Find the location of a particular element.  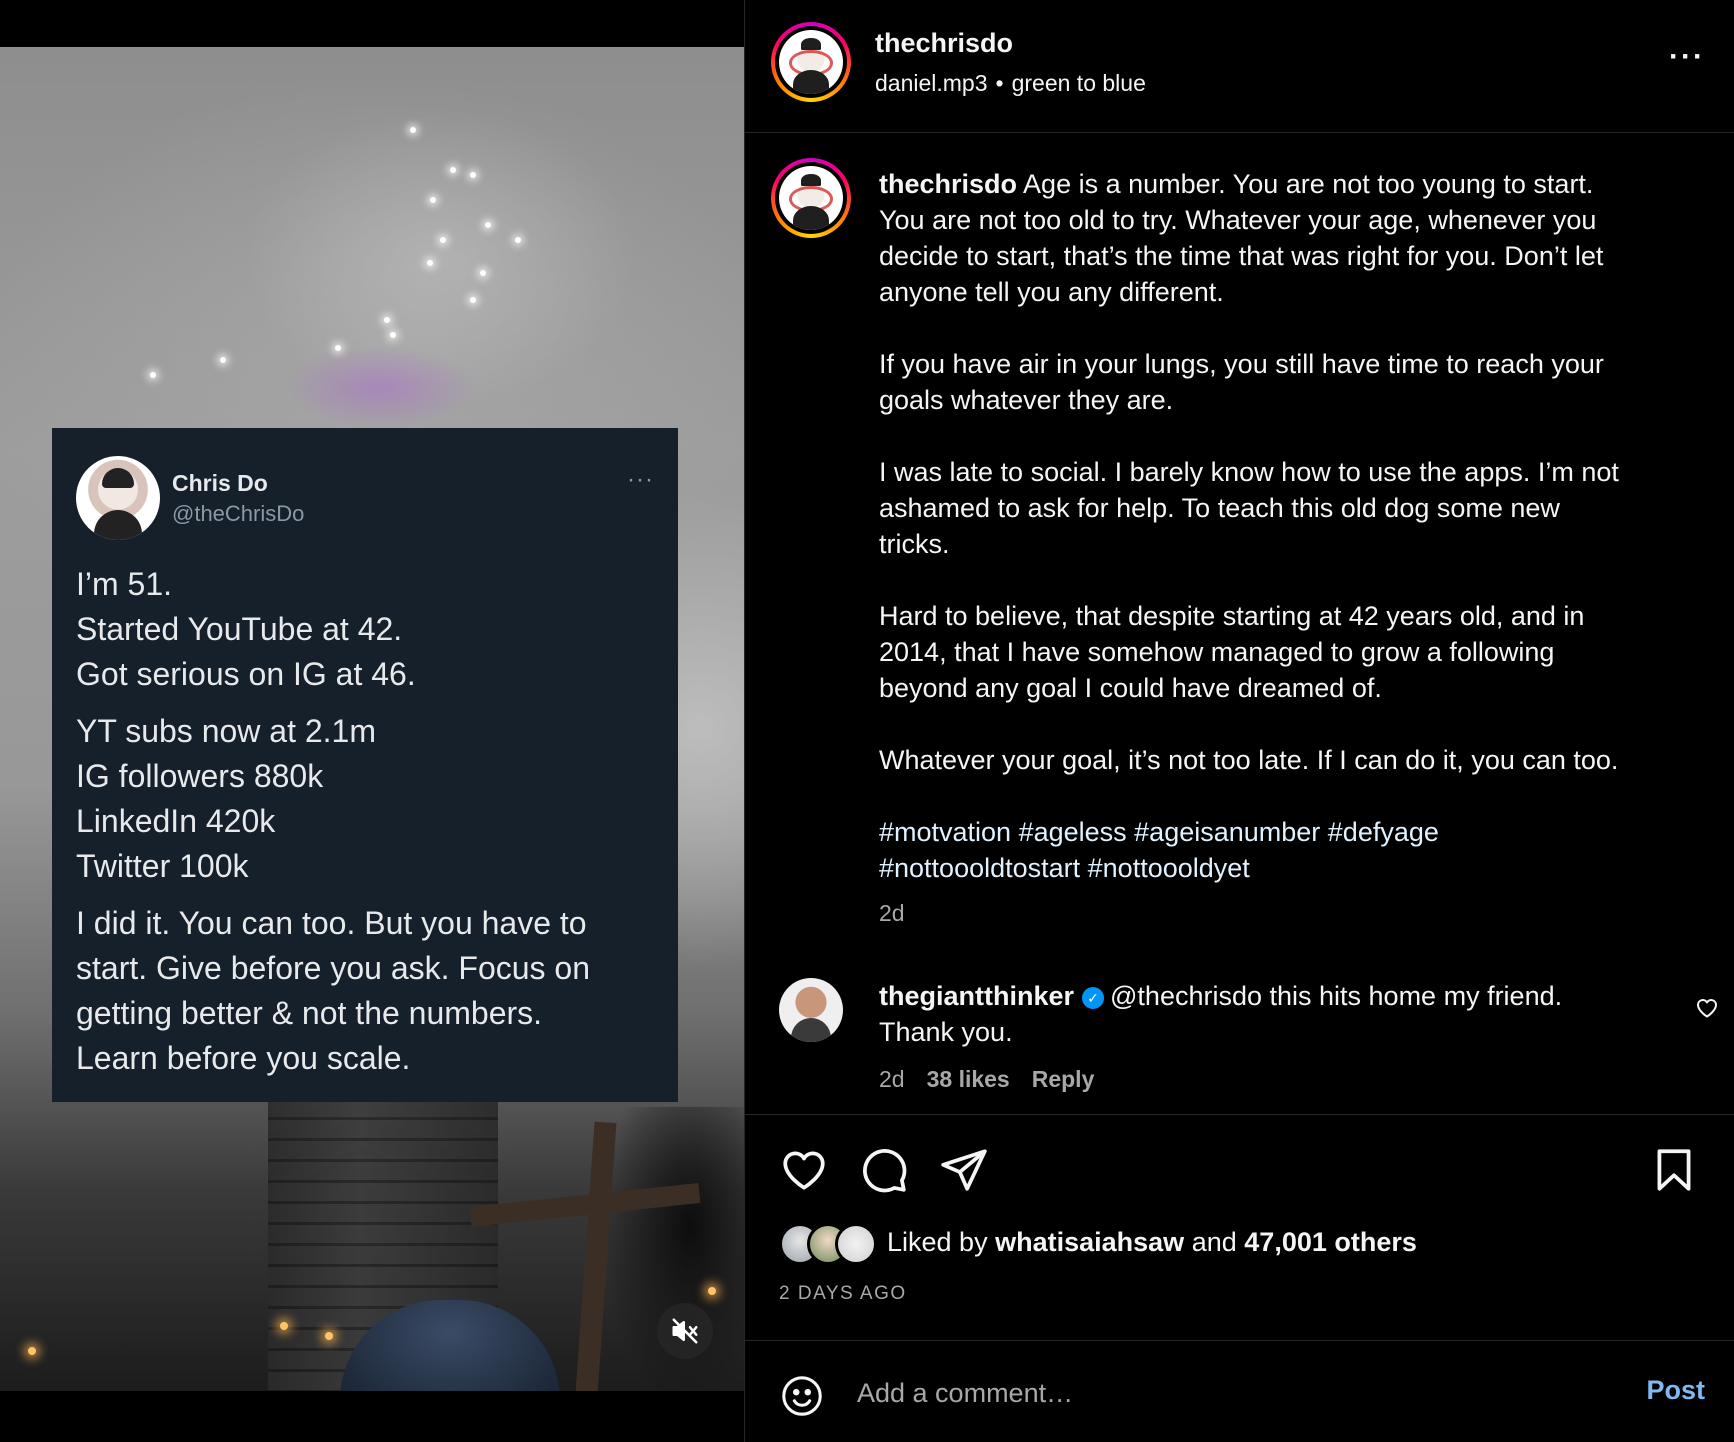

tweet-line: getting better & not the numbers. is located at coordinates (309, 1013).